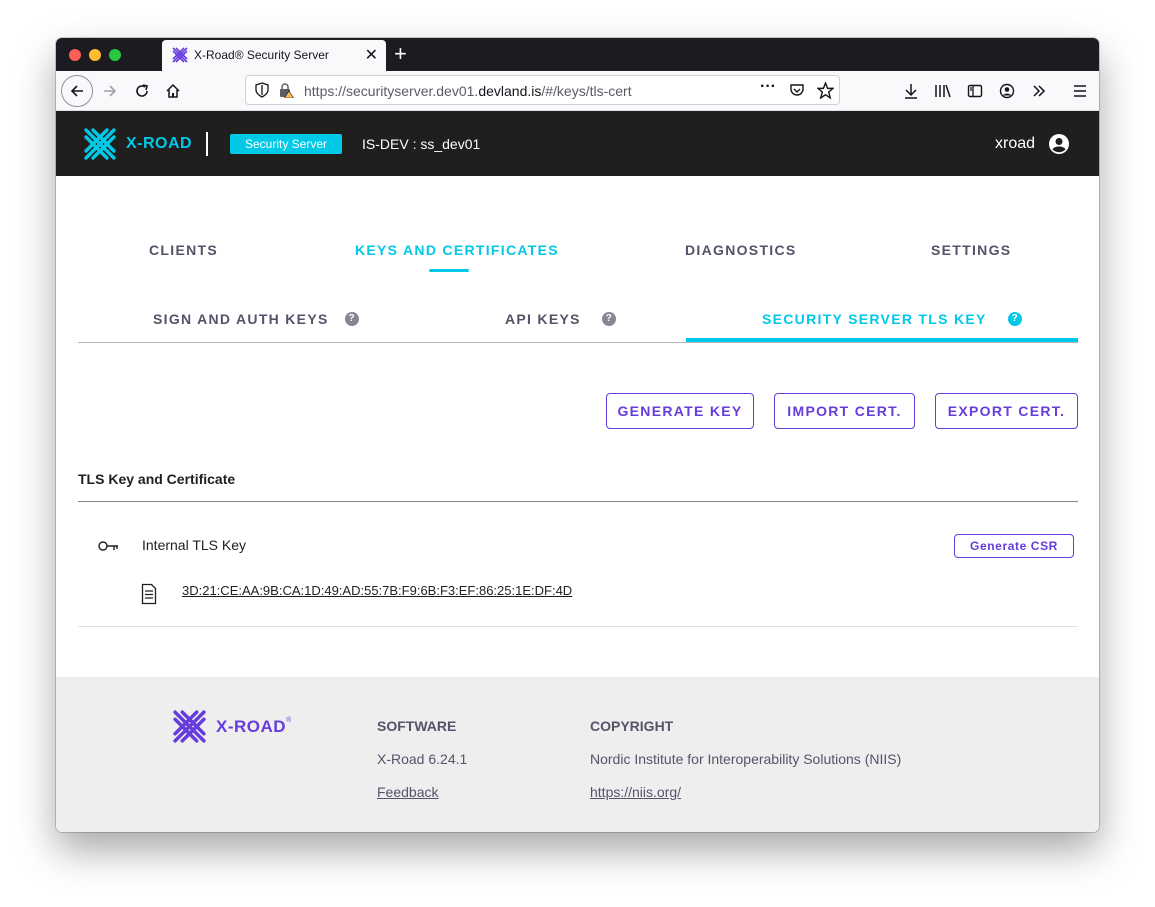 The height and width of the screenshot is (907, 1155). I want to click on maximize-window-button, so click(115, 55).